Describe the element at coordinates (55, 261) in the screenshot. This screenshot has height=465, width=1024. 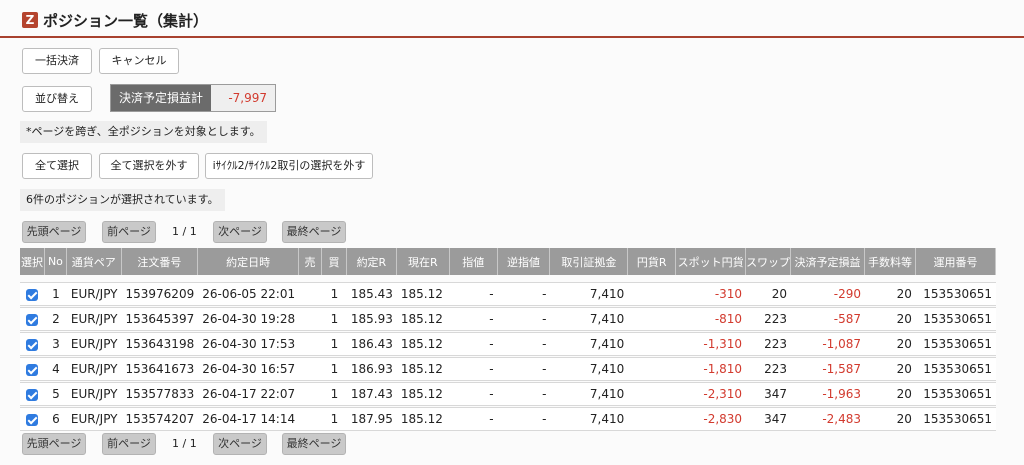
I see `col-header-no: No` at that location.